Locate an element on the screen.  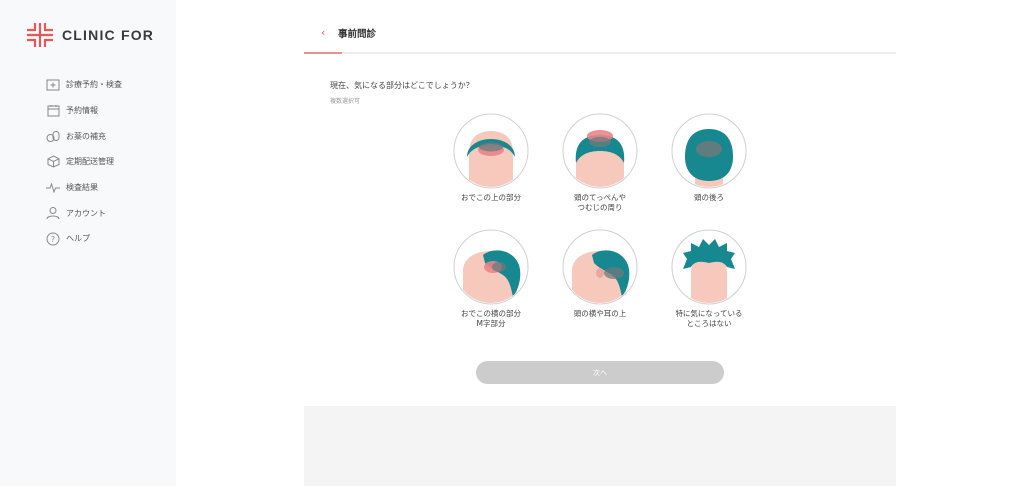
footer-area is located at coordinates (600, 446).